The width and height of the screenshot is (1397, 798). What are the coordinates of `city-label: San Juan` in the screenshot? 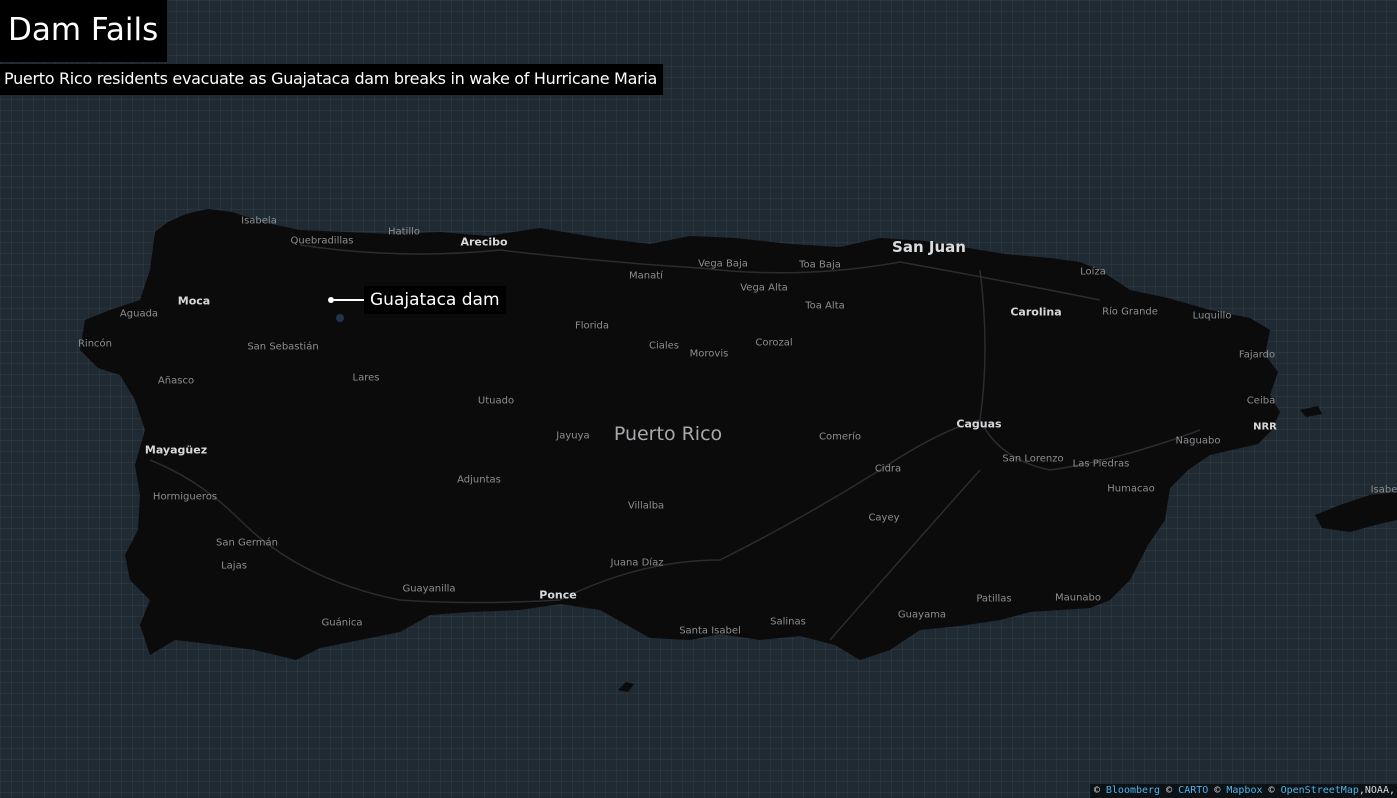 It's located at (929, 247).